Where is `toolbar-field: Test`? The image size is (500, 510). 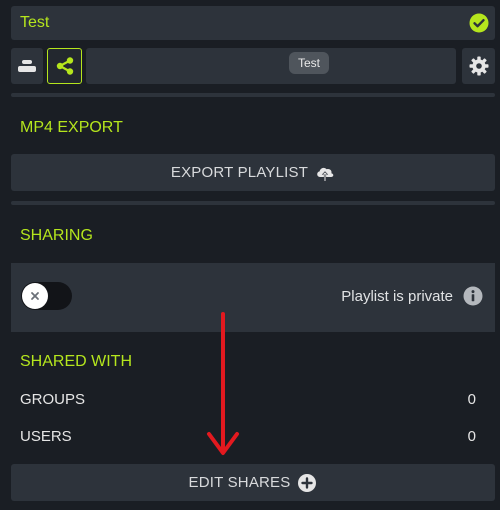
toolbar-field: Test is located at coordinates (271, 66).